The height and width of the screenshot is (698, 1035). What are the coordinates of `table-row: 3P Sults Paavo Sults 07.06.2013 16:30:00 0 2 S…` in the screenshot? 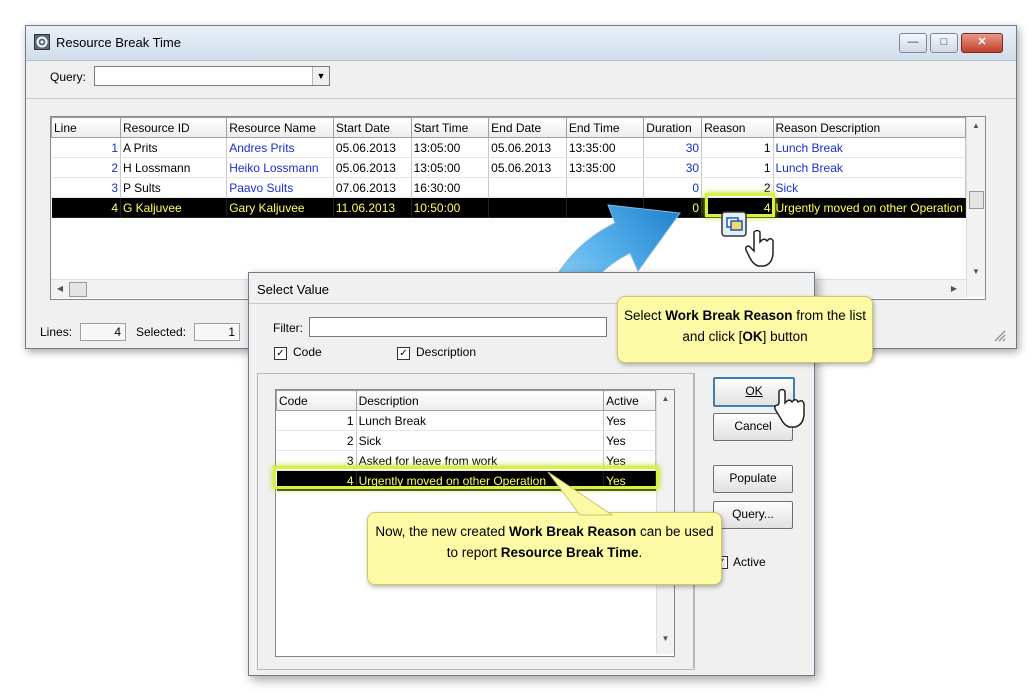 It's located at (508, 187).